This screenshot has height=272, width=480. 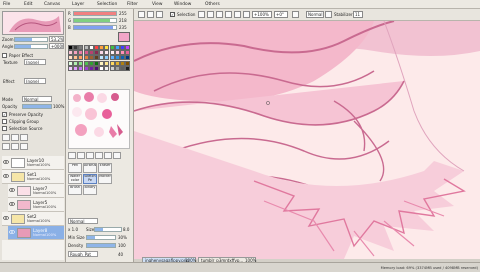 I want to click on menu-view: View, so click(x=157, y=4).